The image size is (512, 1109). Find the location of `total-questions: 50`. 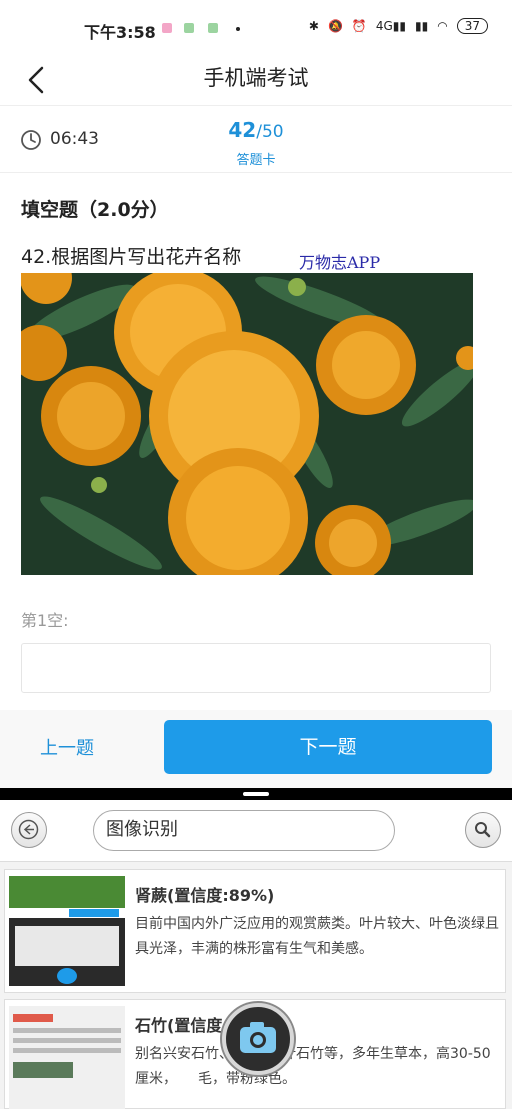

total-questions: 50 is located at coordinates (272, 132).